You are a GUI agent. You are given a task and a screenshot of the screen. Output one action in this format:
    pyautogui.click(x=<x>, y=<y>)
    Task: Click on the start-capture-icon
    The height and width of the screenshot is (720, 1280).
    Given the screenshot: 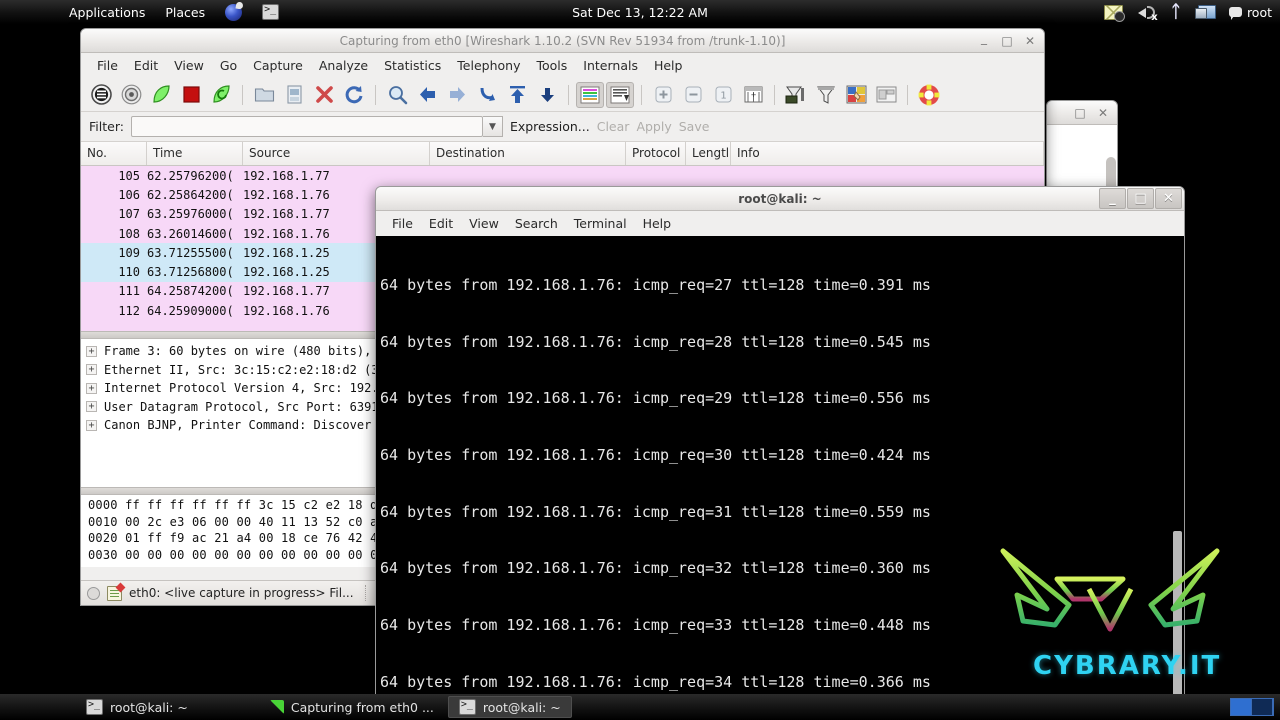 What is the action you would take?
    pyautogui.click(x=161, y=95)
    